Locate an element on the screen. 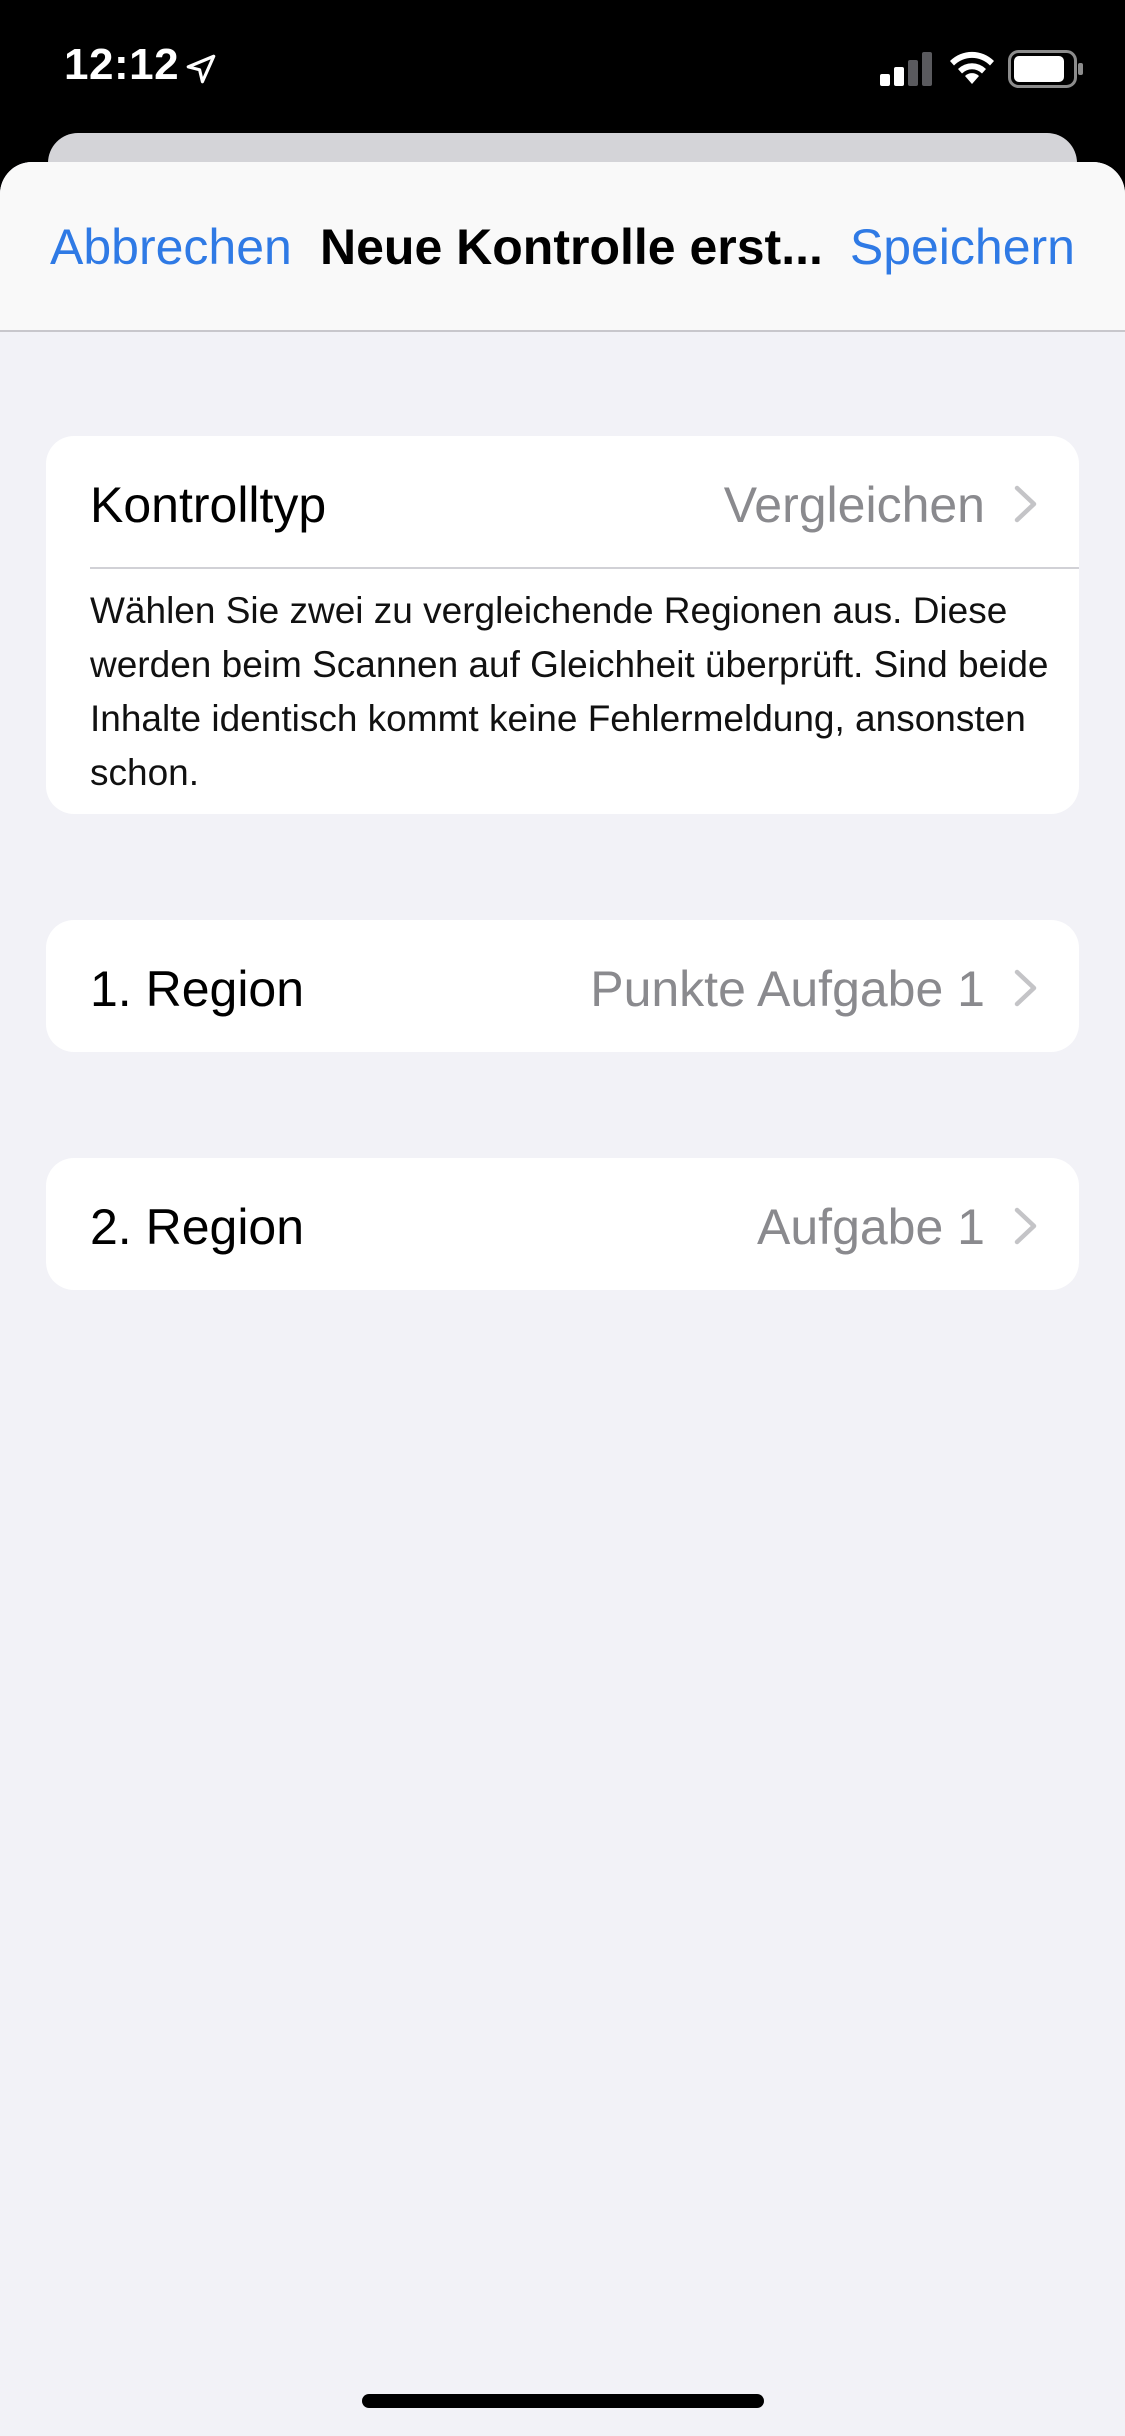 Image resolution: width=1125 pixels, height=2436 pixels. region-2-label: 2. Region is located at coordinates (197, 1227).